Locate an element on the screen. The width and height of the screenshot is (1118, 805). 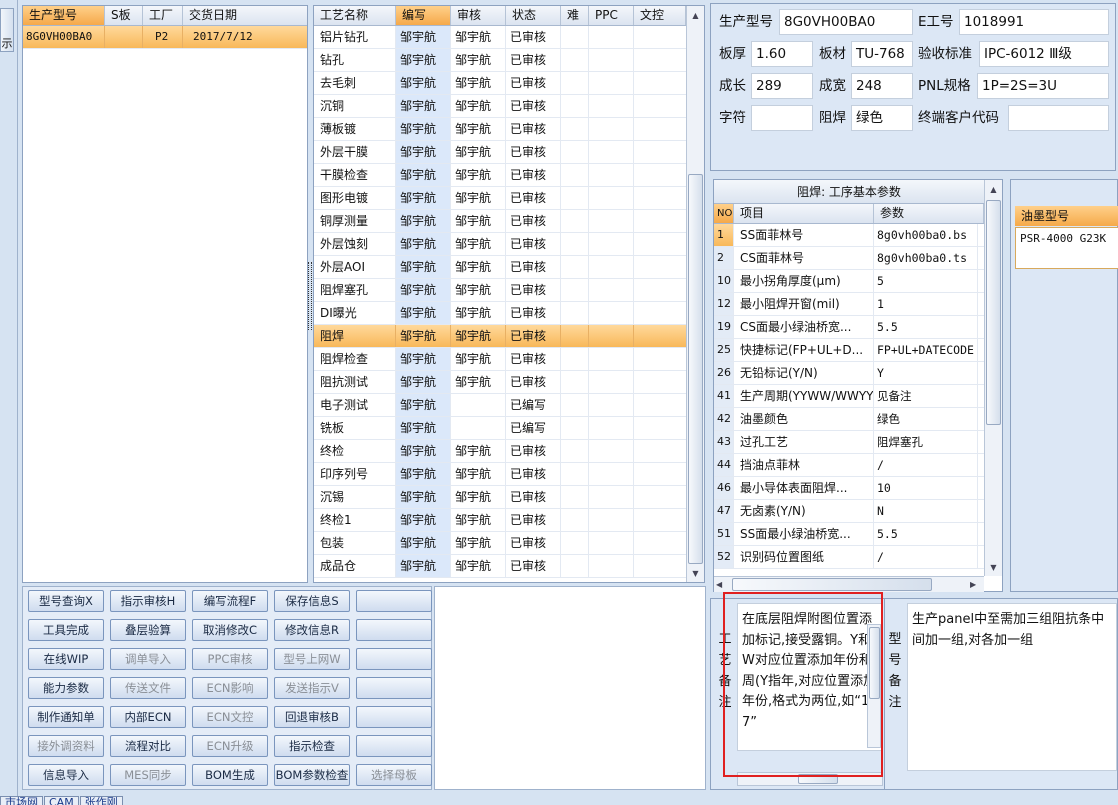
params-hscroll-thumb is located at coordinates (832, 584).